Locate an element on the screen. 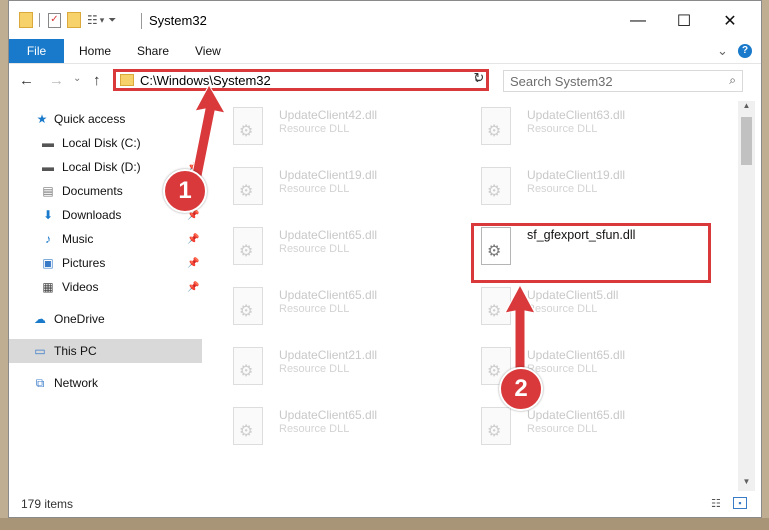  arrow-to-target-file is located at coordinates (520, 326).